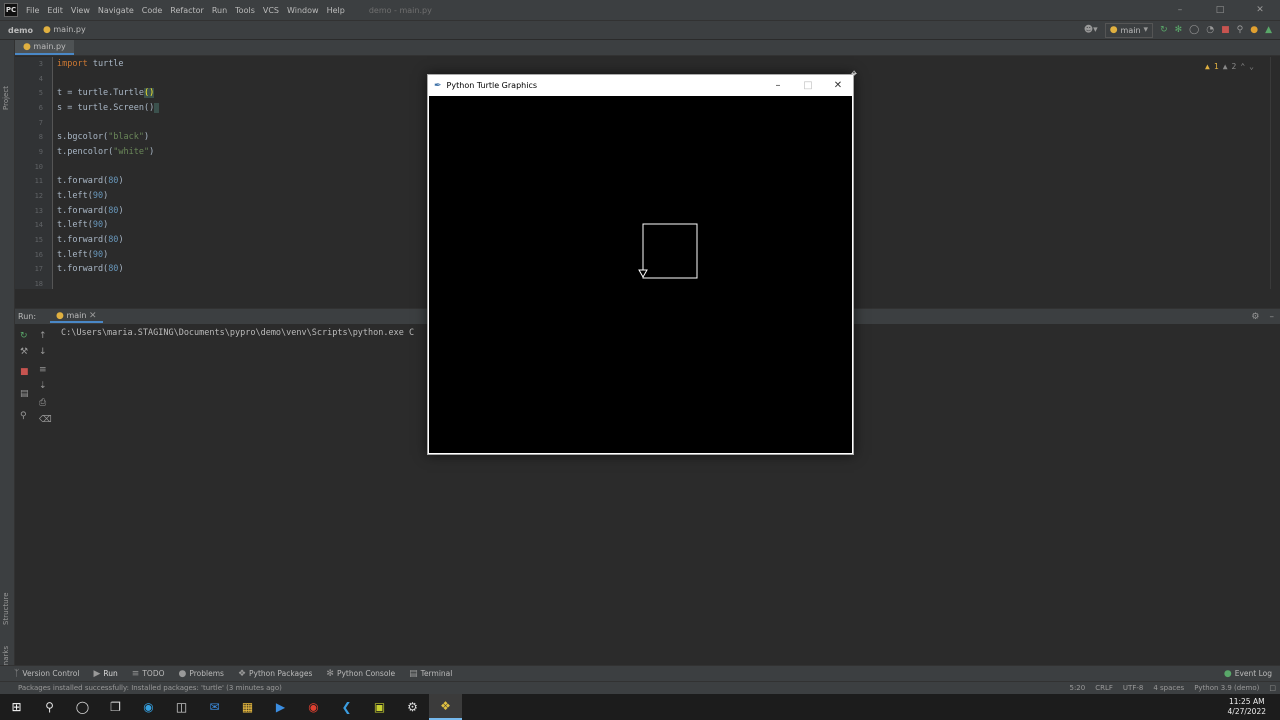 The height and width of the screenshot is (720, 1280). I want to click on plugin-icon: ▲, so click(1268, 30).